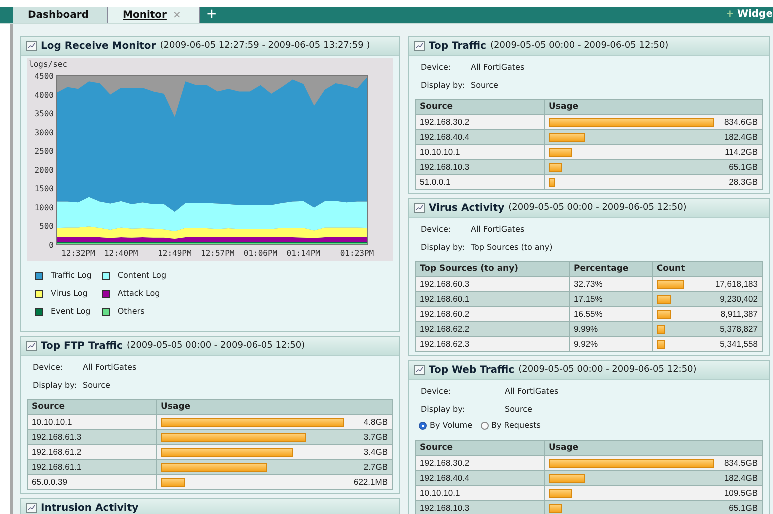 The width and height of the screenshot is (773, 514). What do you see at coordinates (44, 189) in the screenshot?
I see `axis-label: 1500` at bounding box center [44, 189].